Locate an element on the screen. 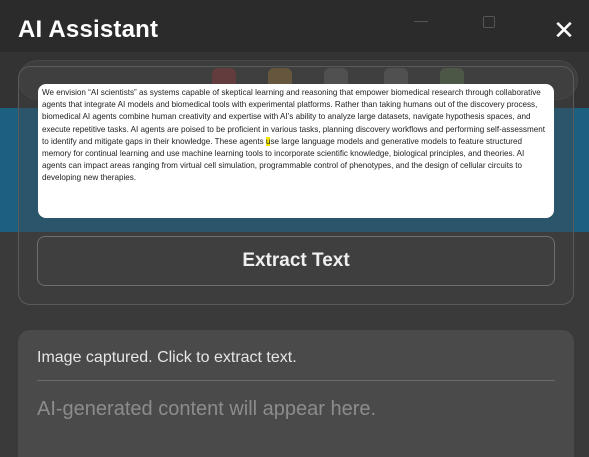  extract-text-button: Extract Text is located at coordinates (296, 261).